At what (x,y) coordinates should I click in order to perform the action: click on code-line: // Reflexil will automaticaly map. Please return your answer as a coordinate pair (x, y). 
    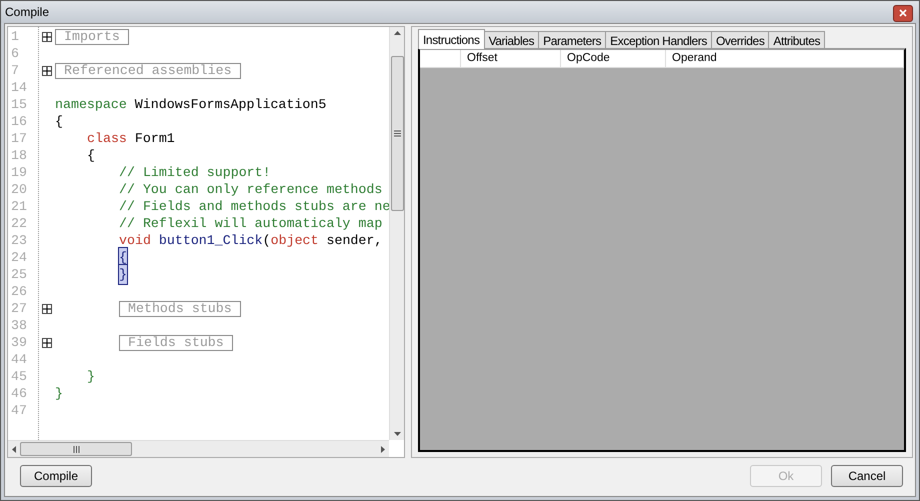
    Looking at the image, I should click on (250, 223).